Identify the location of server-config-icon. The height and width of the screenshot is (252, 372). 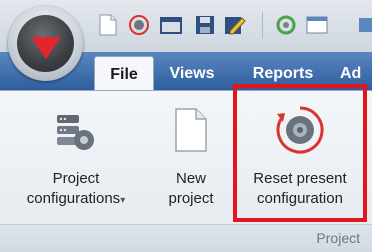
(76, 130).